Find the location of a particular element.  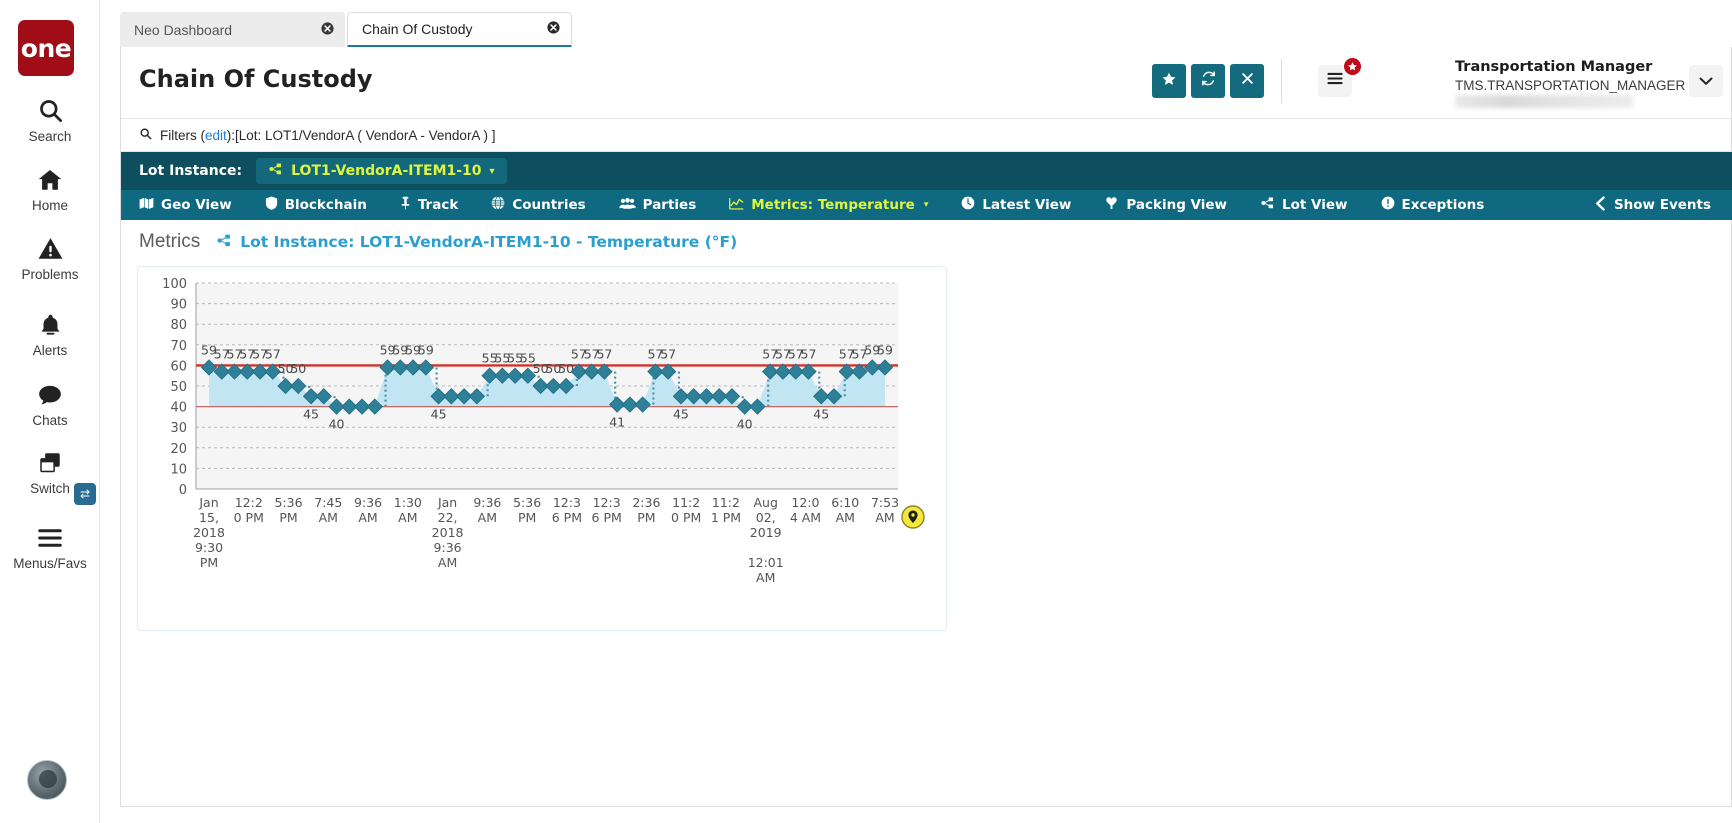

x-axis-tick: 9:36 is located at coordinates (448, 547).